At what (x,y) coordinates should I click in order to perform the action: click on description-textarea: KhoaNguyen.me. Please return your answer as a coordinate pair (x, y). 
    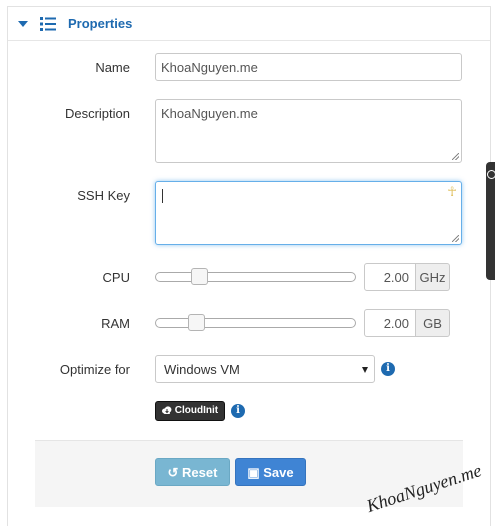
    Looking at the image, I should click on (308, 131).